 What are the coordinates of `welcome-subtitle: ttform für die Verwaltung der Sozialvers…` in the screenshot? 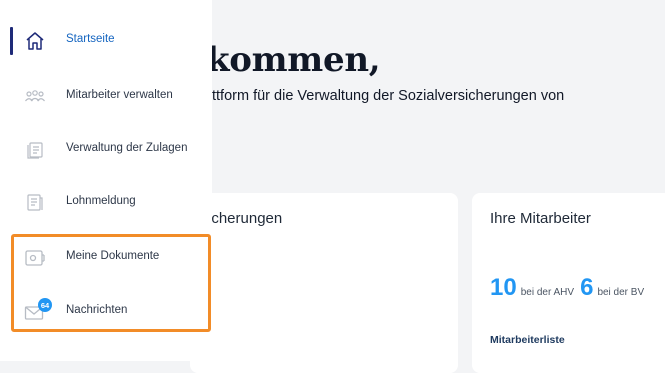 It's located at (388, 96).